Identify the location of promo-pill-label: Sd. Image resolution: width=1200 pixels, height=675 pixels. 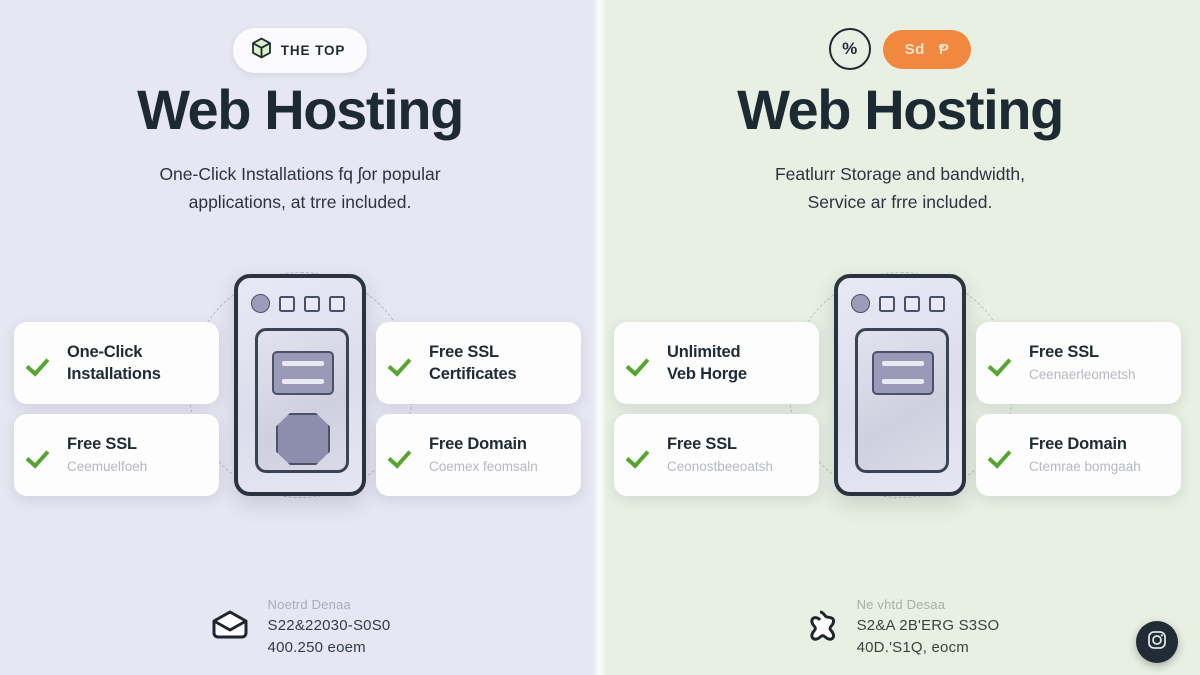
(914, 49).